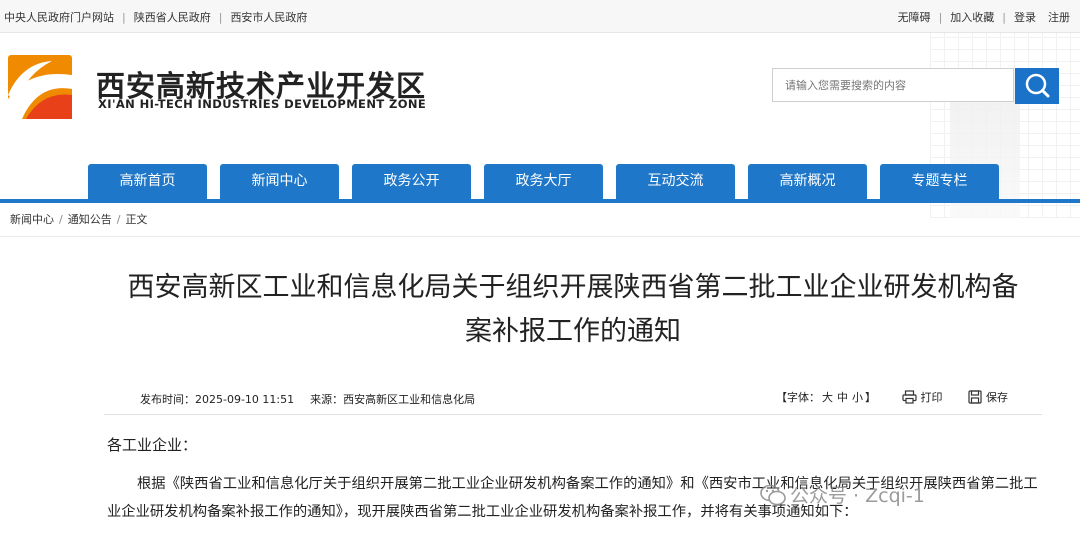  Describe the element at coordinates (147, 181) in the screenshot. I see `nav-home: 高新首页` at that location.